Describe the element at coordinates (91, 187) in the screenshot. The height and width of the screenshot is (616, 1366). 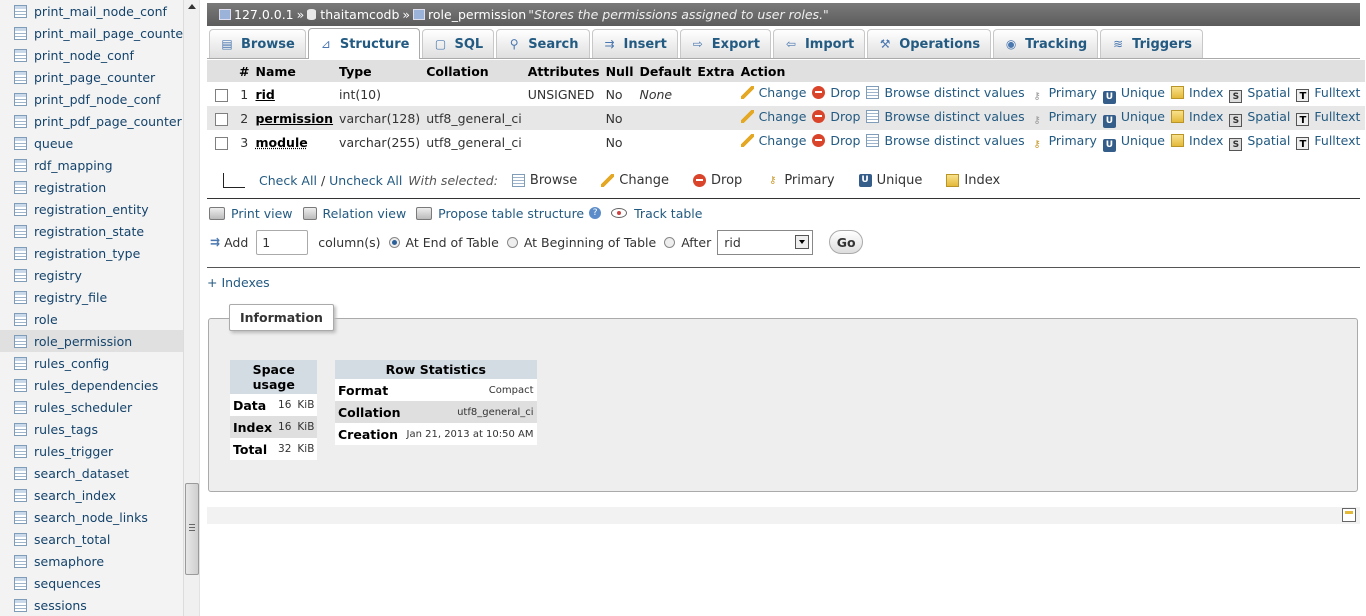
I see `sidebar-item-registration: registration` at that location.